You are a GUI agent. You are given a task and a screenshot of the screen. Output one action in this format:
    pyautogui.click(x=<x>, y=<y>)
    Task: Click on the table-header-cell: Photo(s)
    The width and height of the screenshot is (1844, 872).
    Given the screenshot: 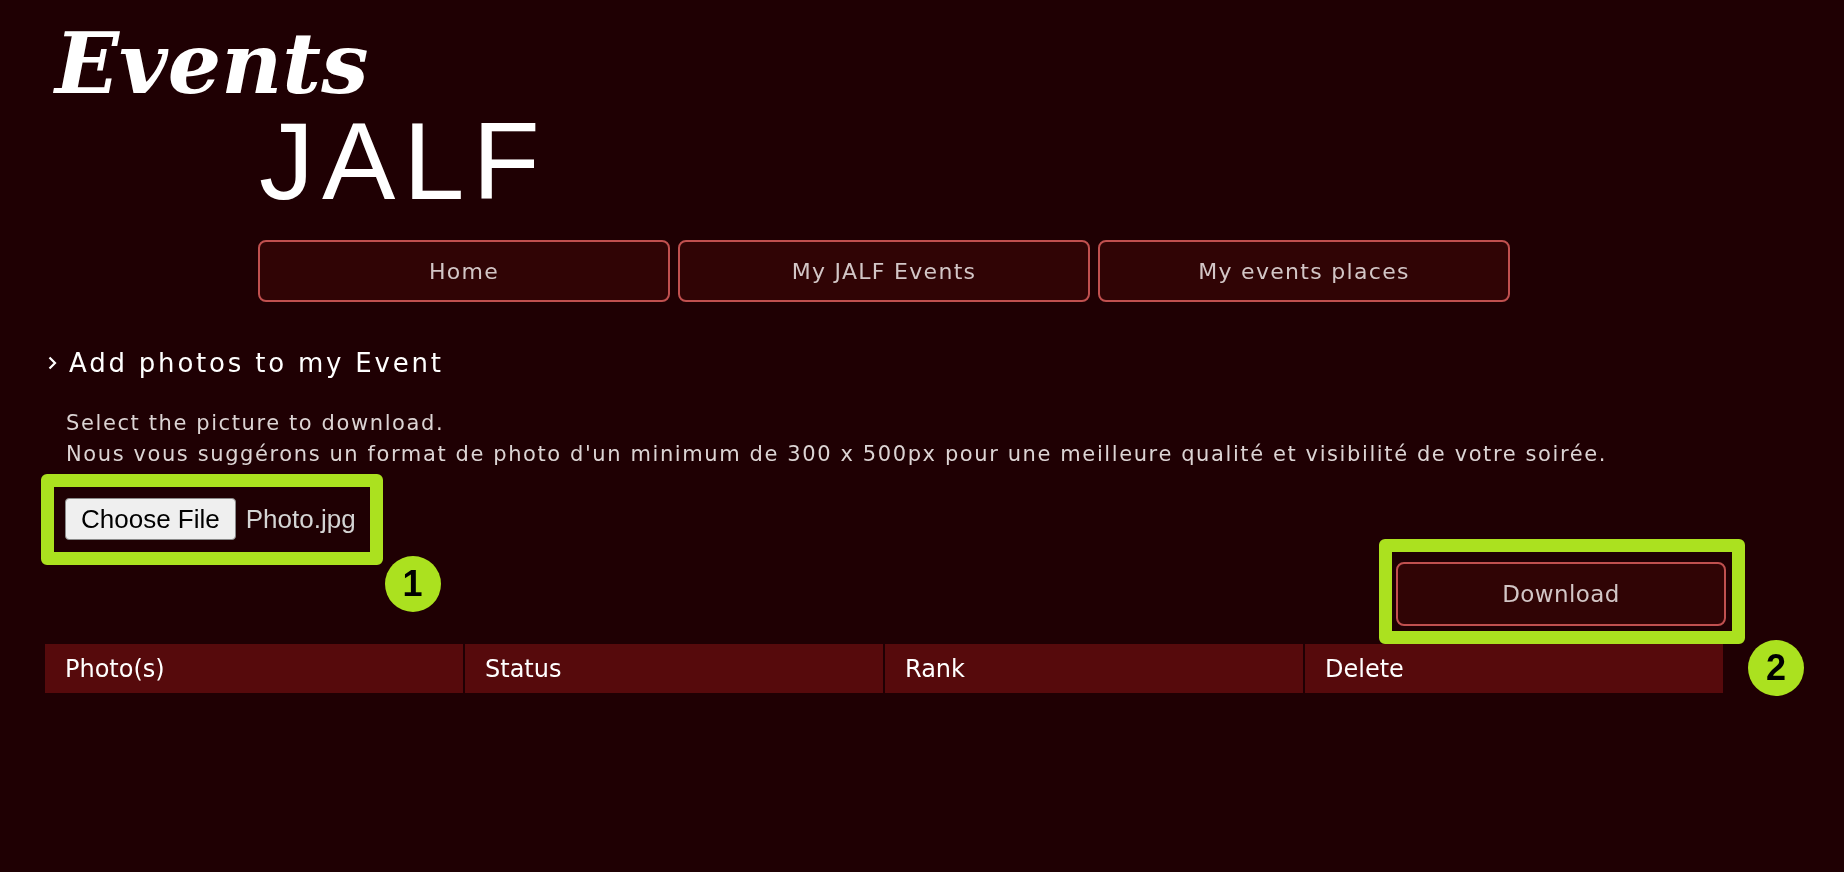 What is the action you would take?
    pyautogui.click(x=254, y=668)
    